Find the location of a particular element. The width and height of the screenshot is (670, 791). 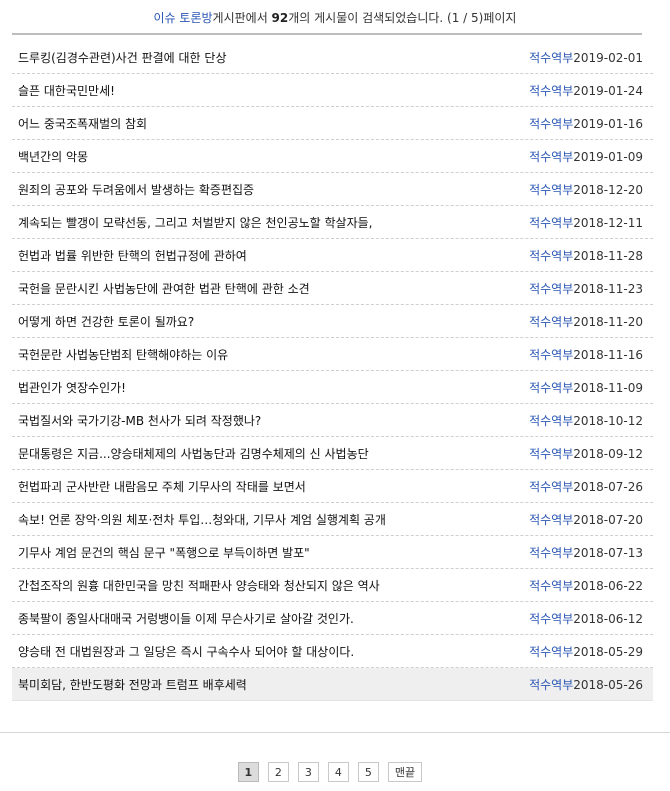

post-meta: 적수역부2019-01-09 is located at coordinates (591, 156).